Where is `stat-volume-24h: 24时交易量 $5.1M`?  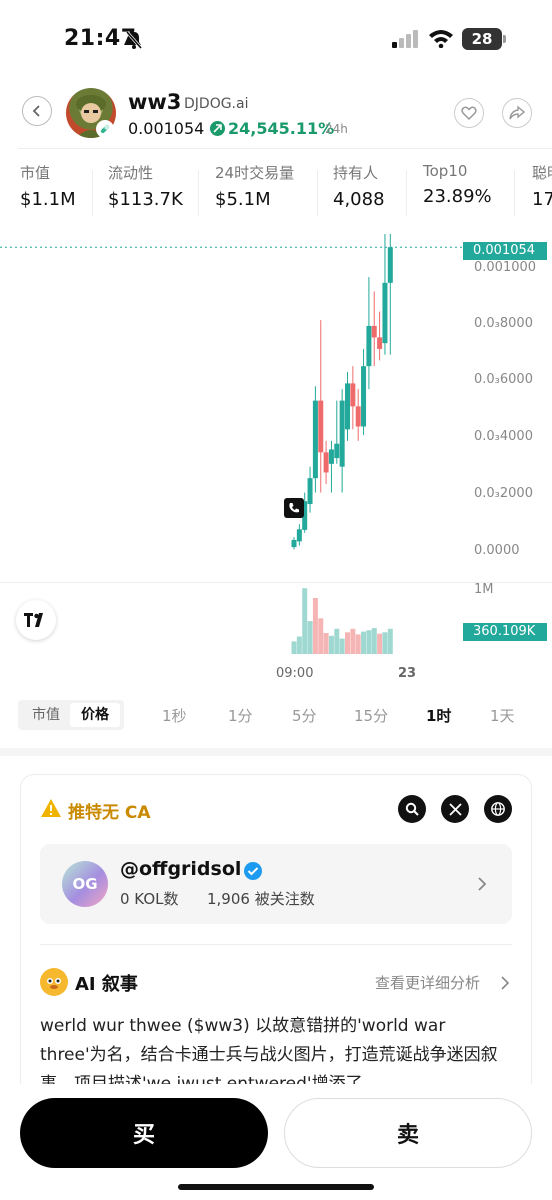
stat-volume-24h: 24时交易量 $5.1M is located at coordinates (254, 192).